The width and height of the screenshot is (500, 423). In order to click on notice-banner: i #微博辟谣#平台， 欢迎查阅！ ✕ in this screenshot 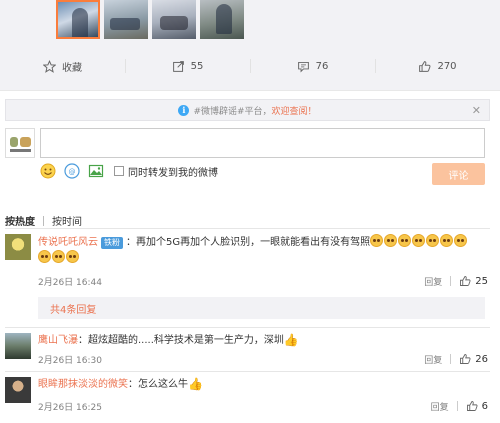, I will do `click(247, 110)`.